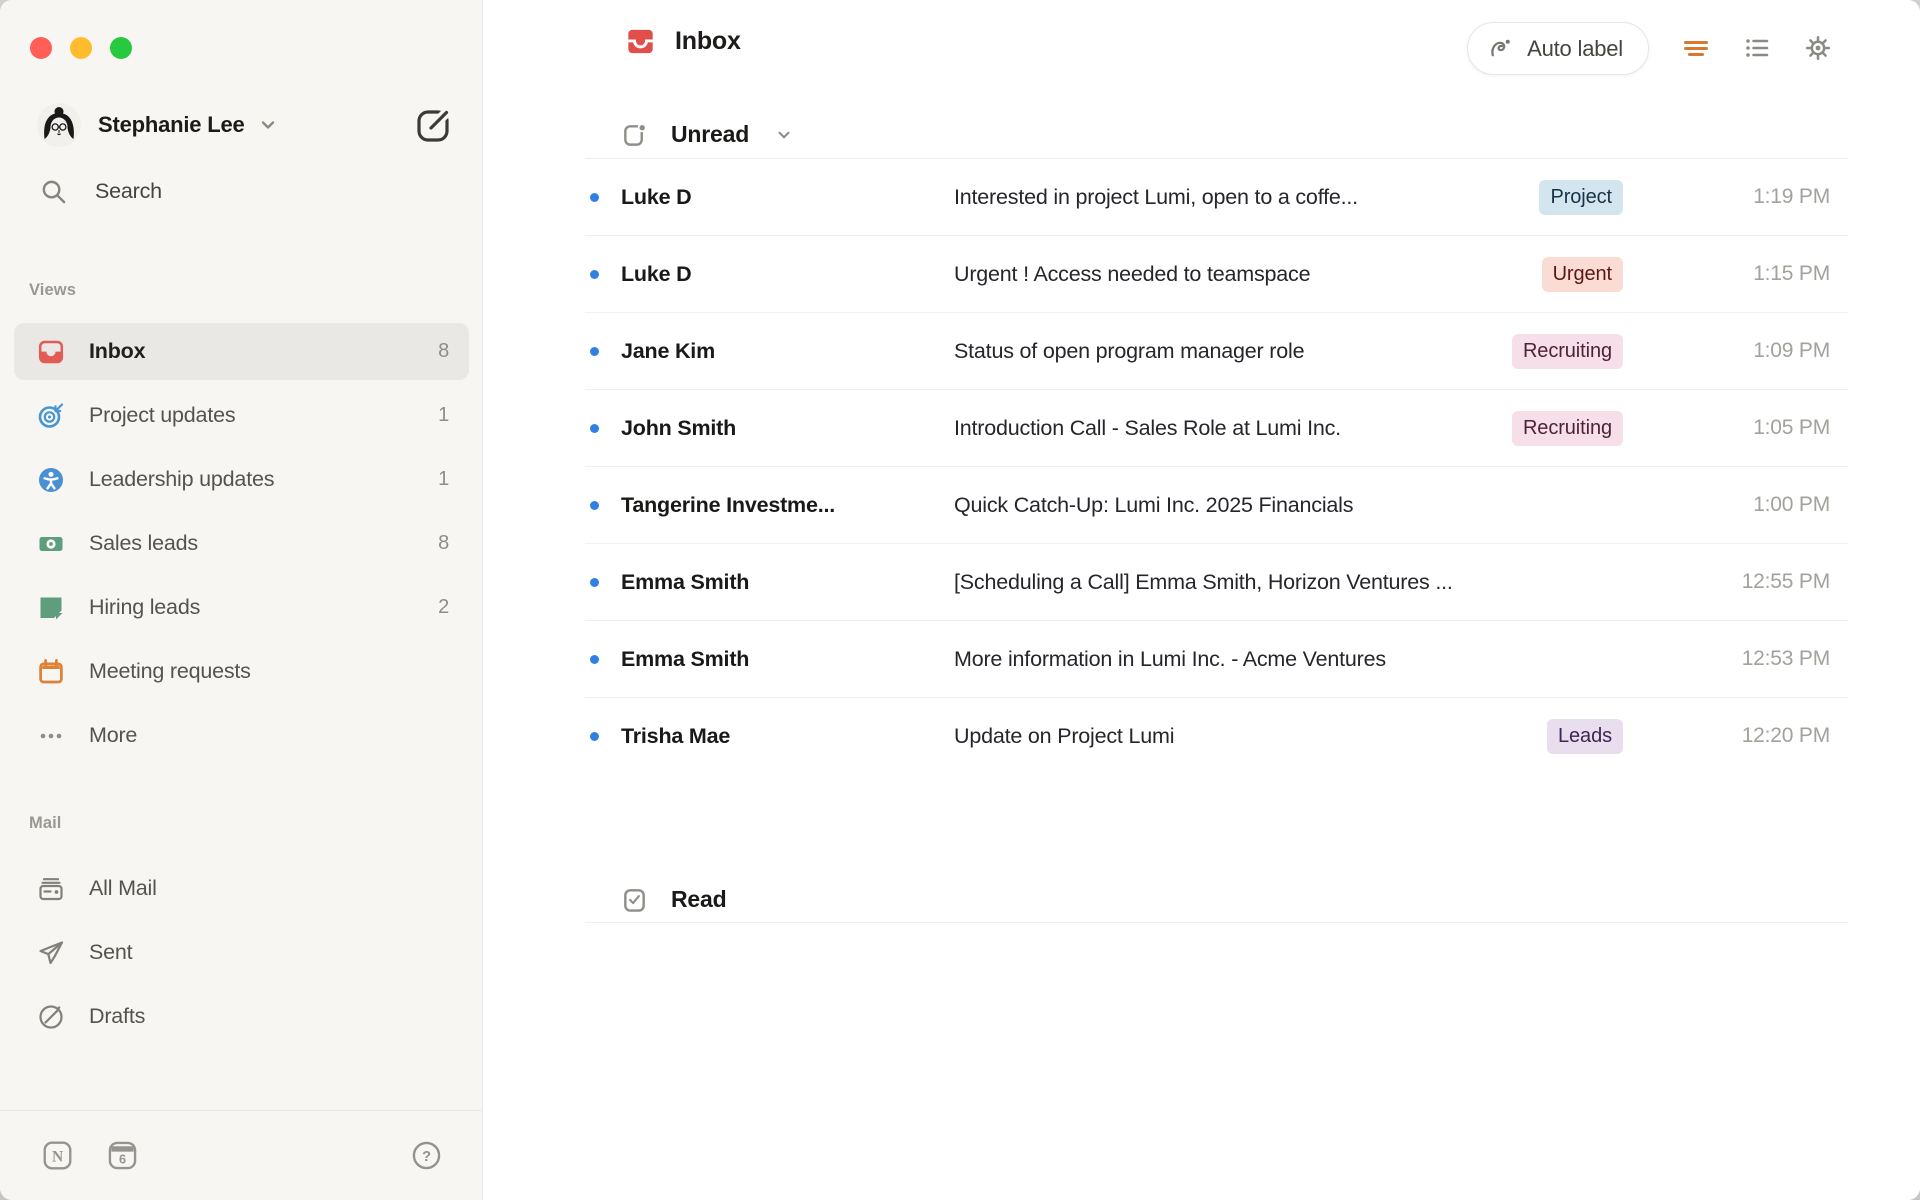 The image size is (1920, 1200). Describe the element at coordinates (668, 350) in the screenshot. I see `email-sender: Jane Kim` at that location.